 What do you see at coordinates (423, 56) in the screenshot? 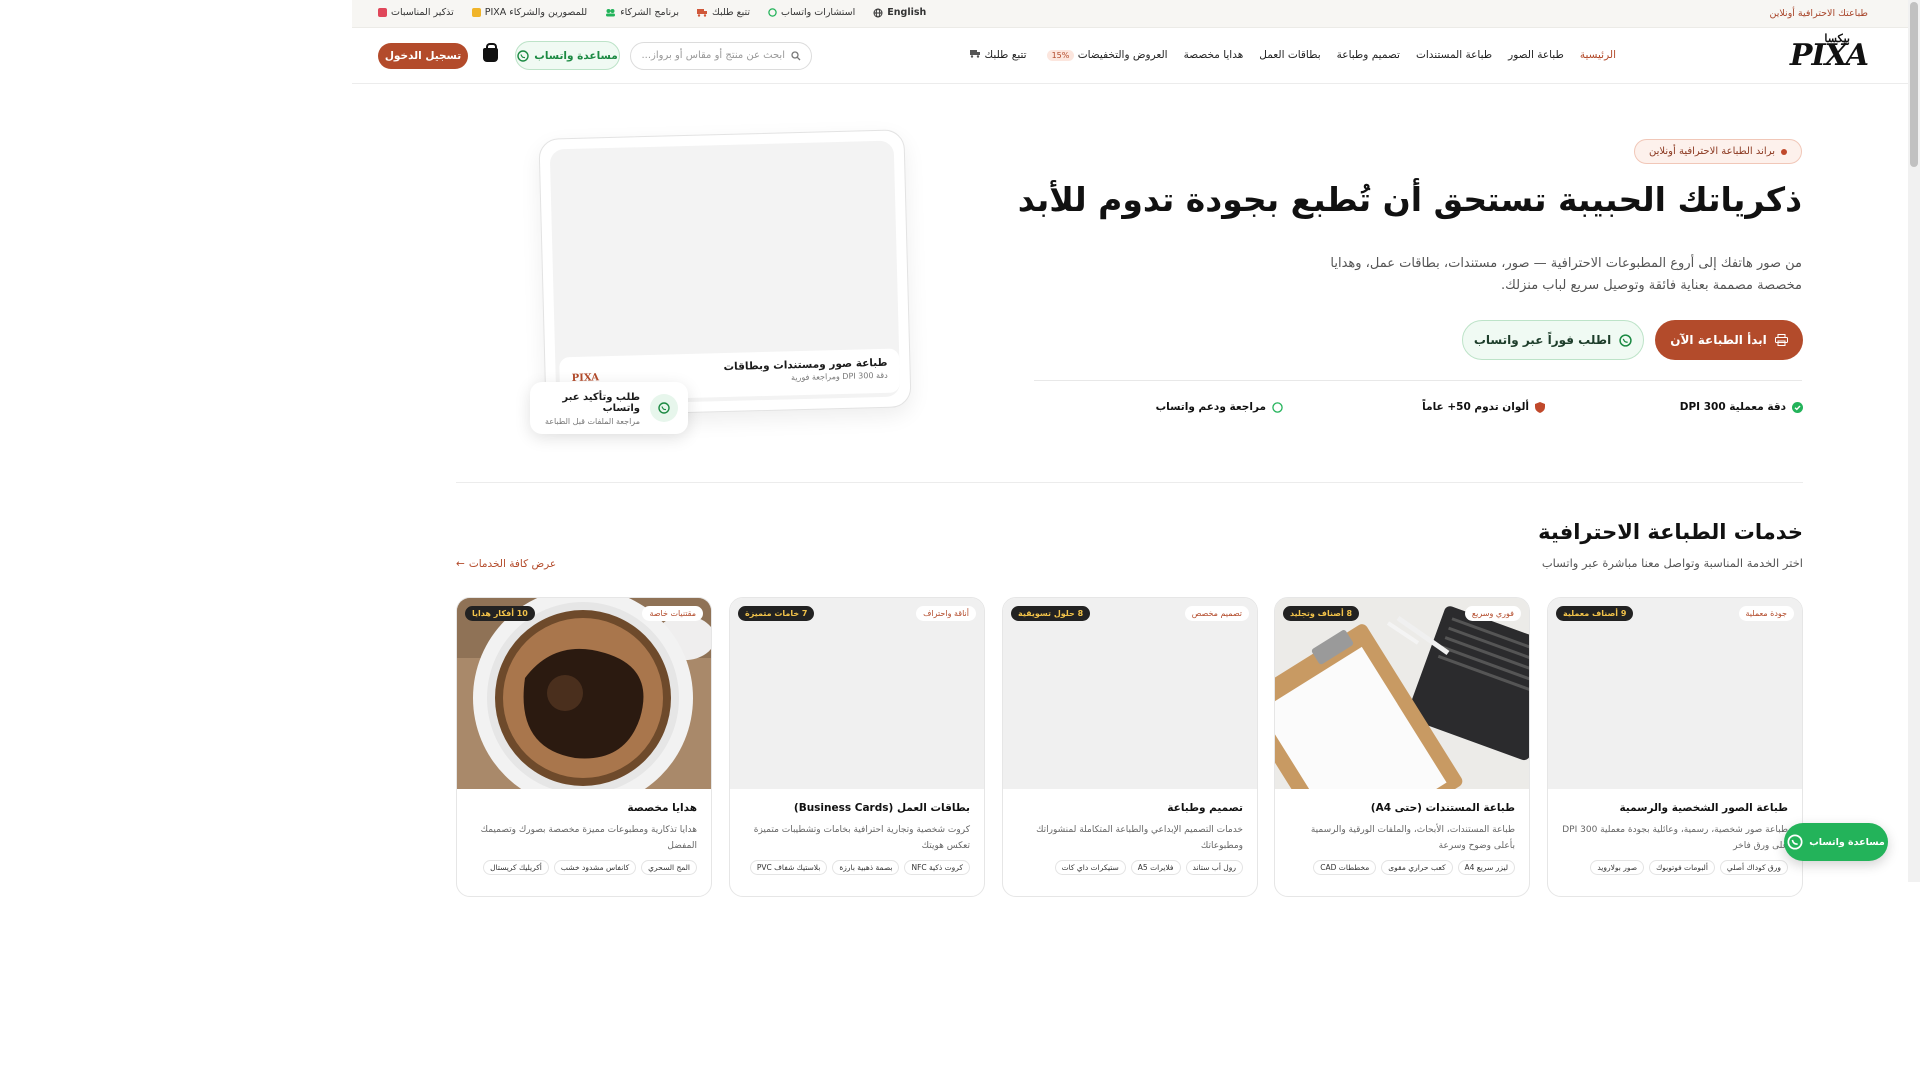
I see `login-button: تسجيل الدخول` at bounding box center [423, 56].